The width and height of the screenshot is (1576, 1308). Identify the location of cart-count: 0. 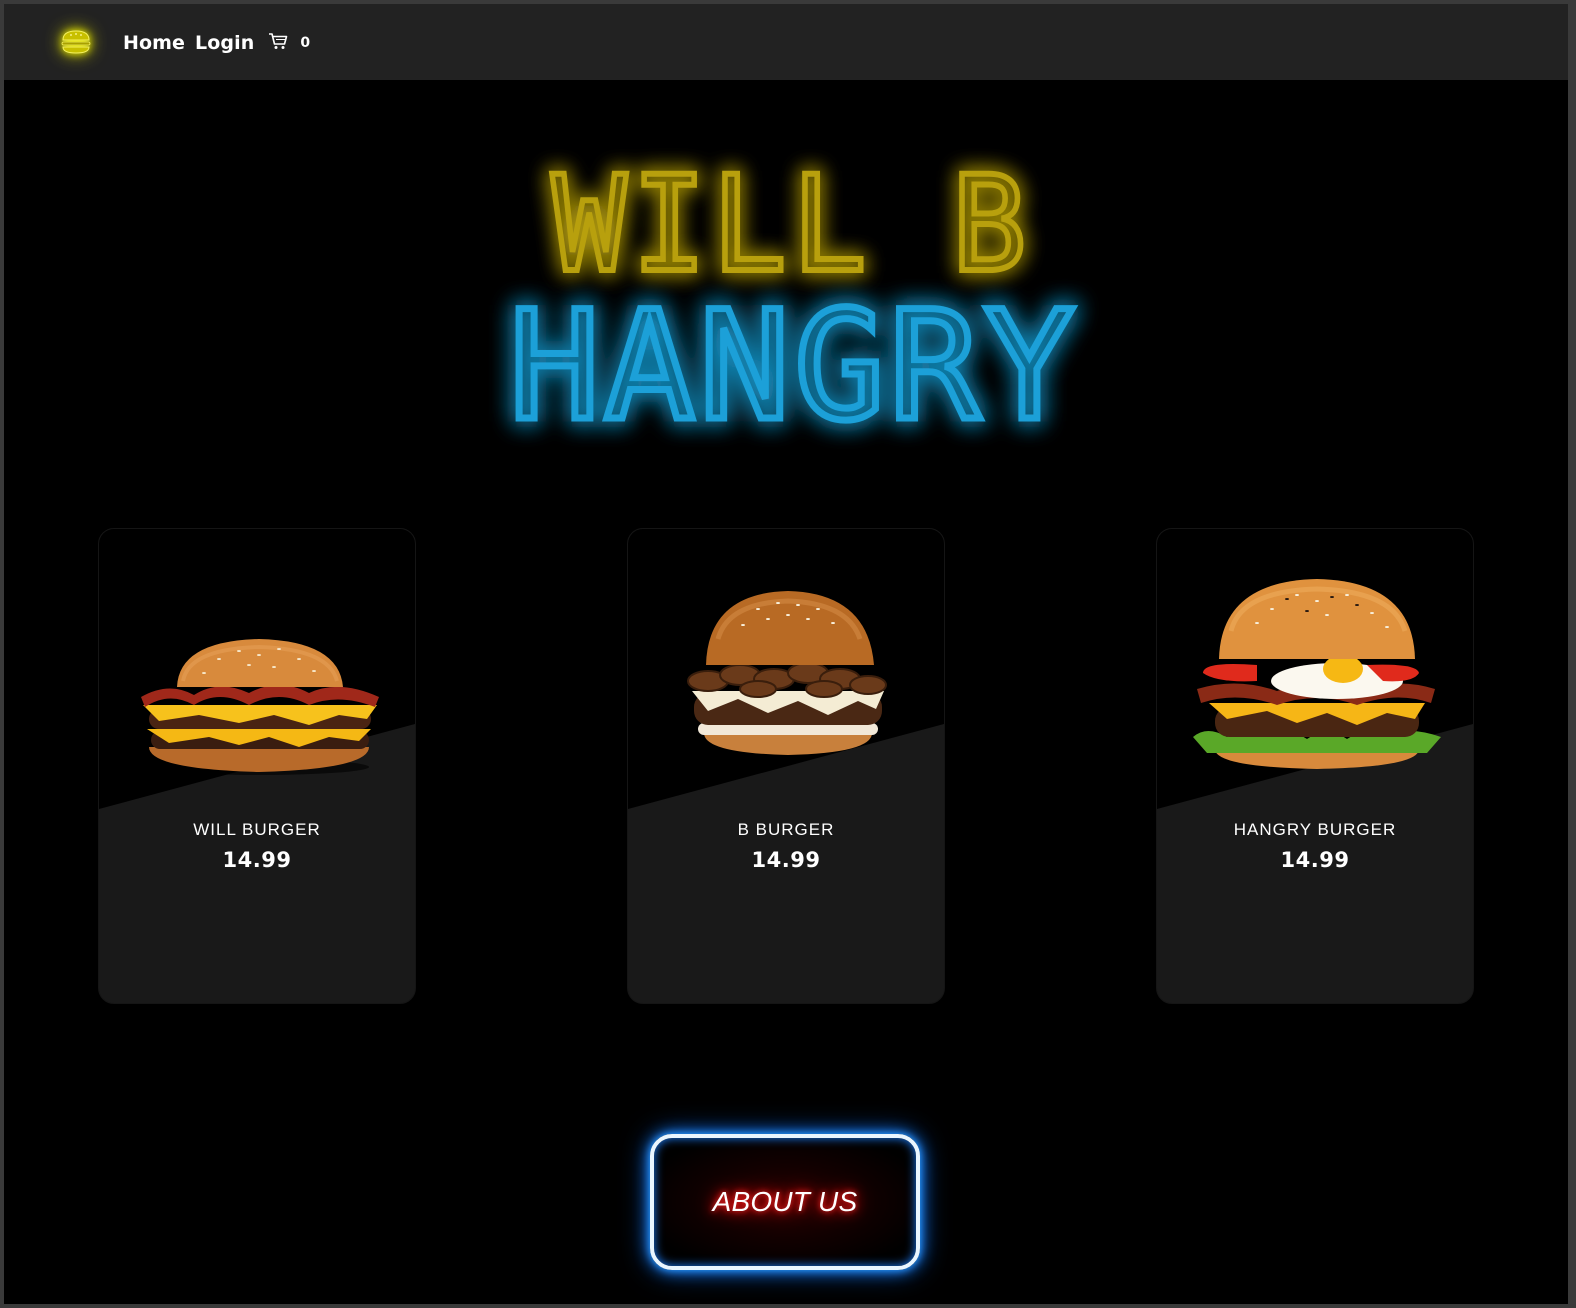
(305, 43).